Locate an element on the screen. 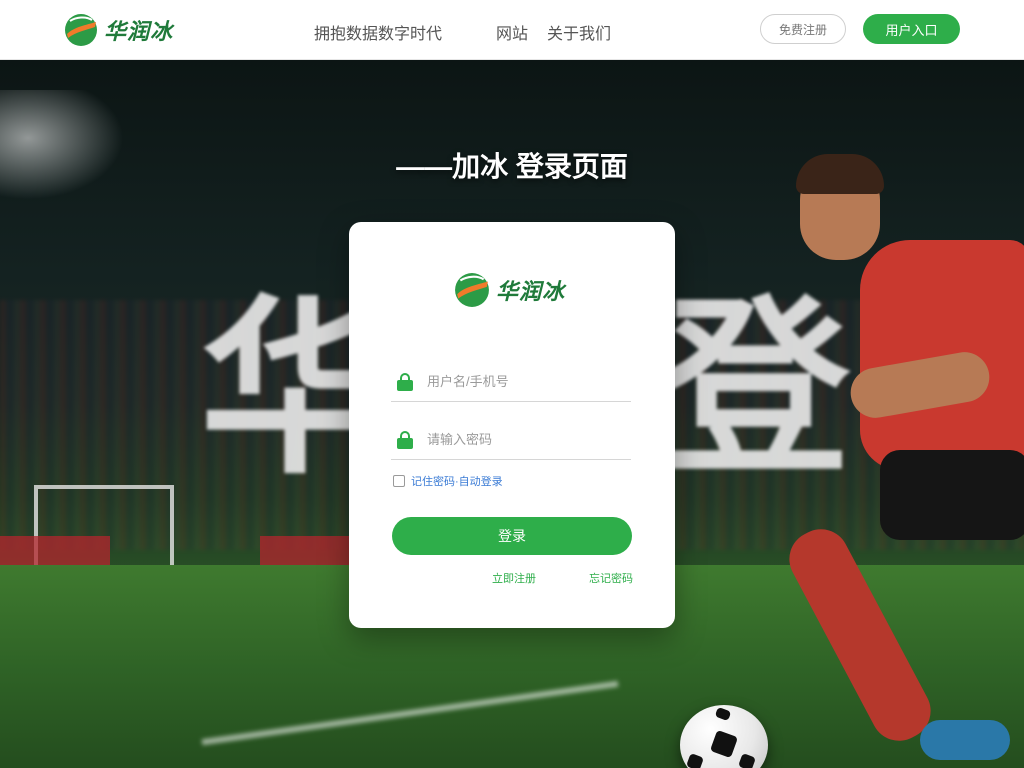  register-link: 立即注册 is located at coordinates (514, 578).